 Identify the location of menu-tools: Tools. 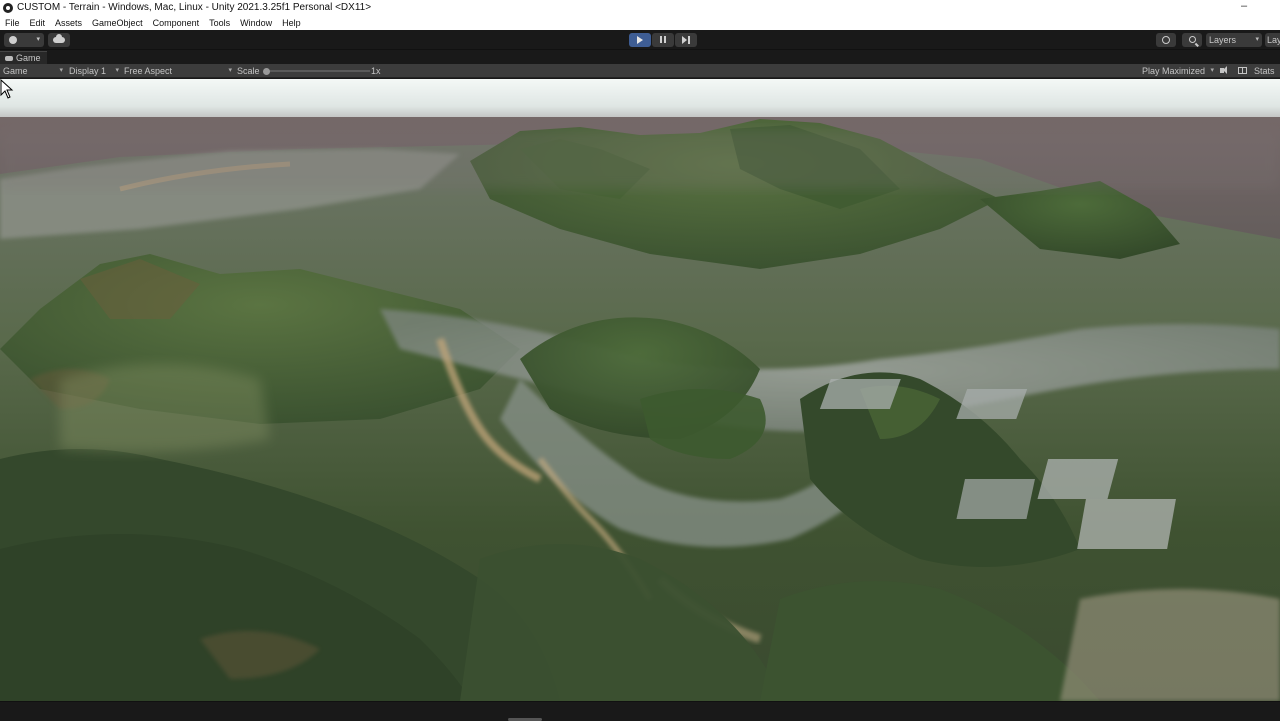
(219, 23).